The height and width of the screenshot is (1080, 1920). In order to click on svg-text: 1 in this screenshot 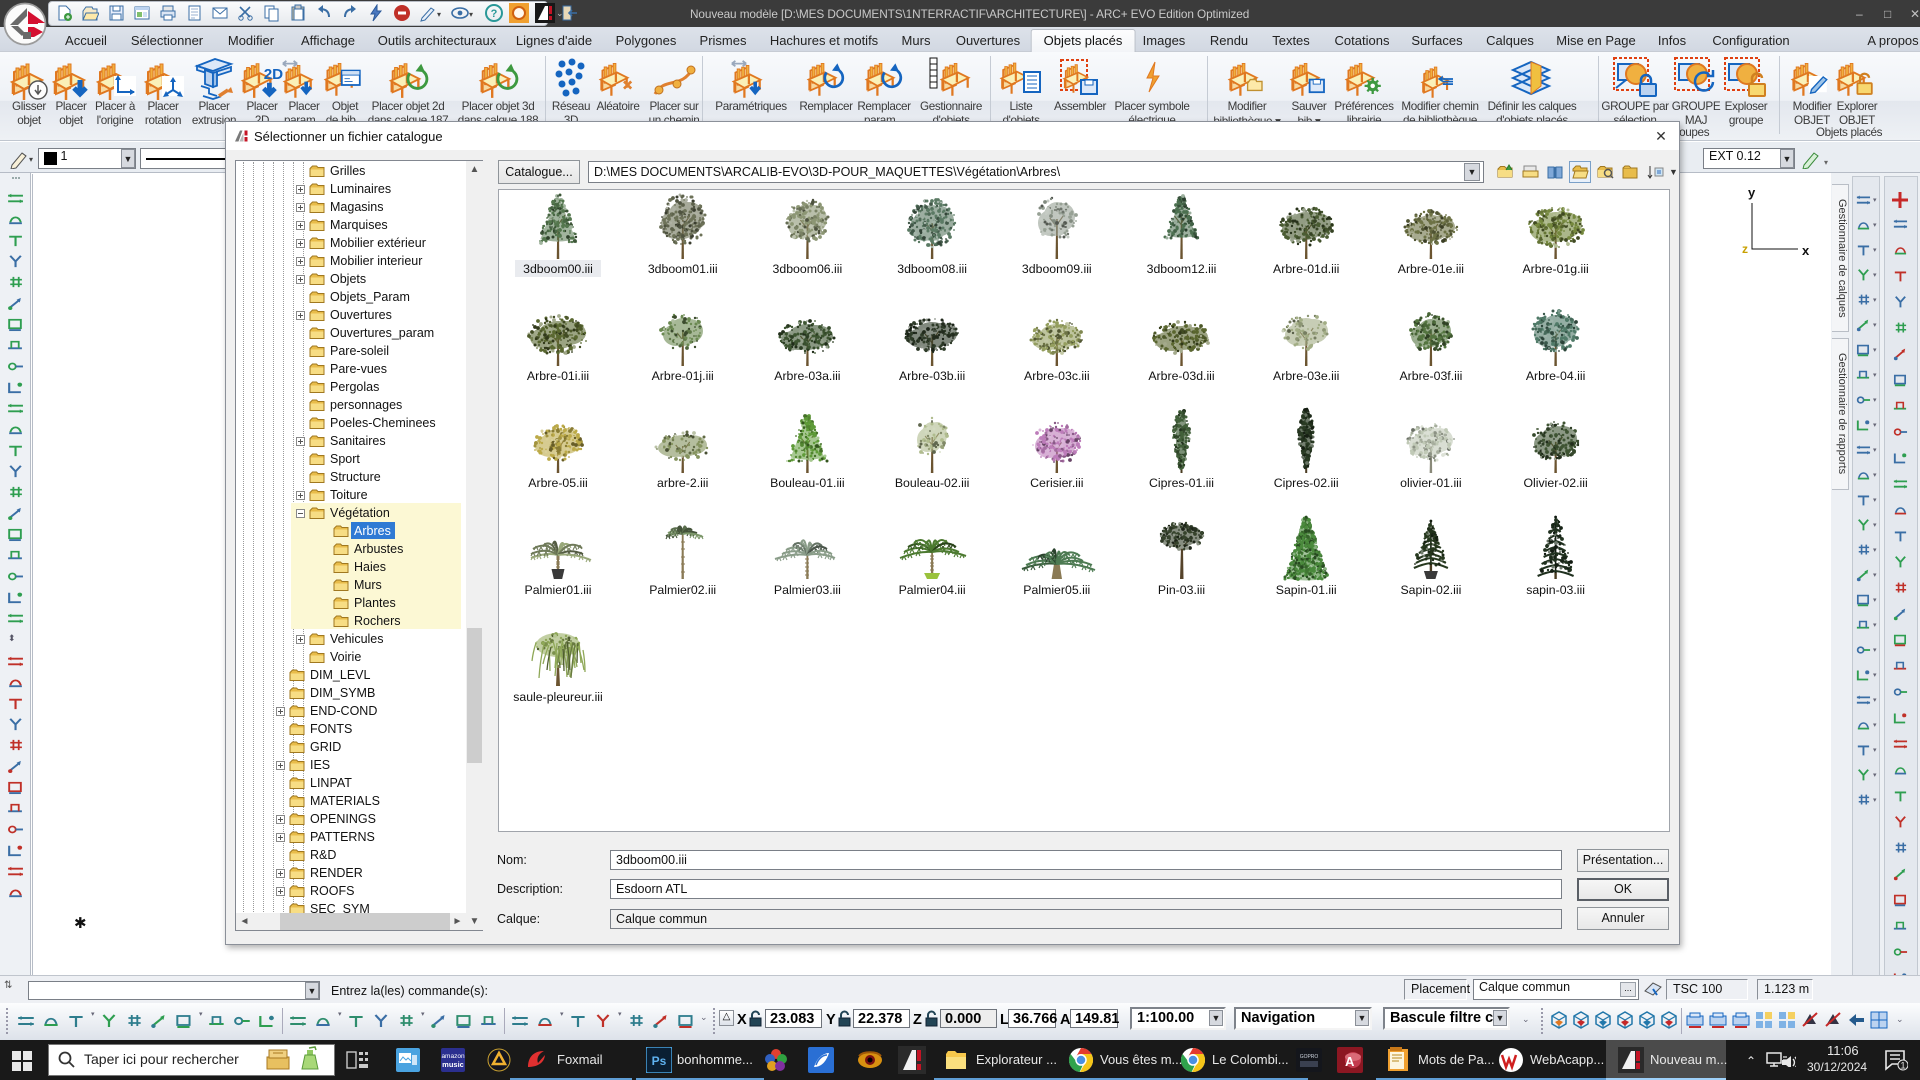, I will do `click(1902, 1066)`.